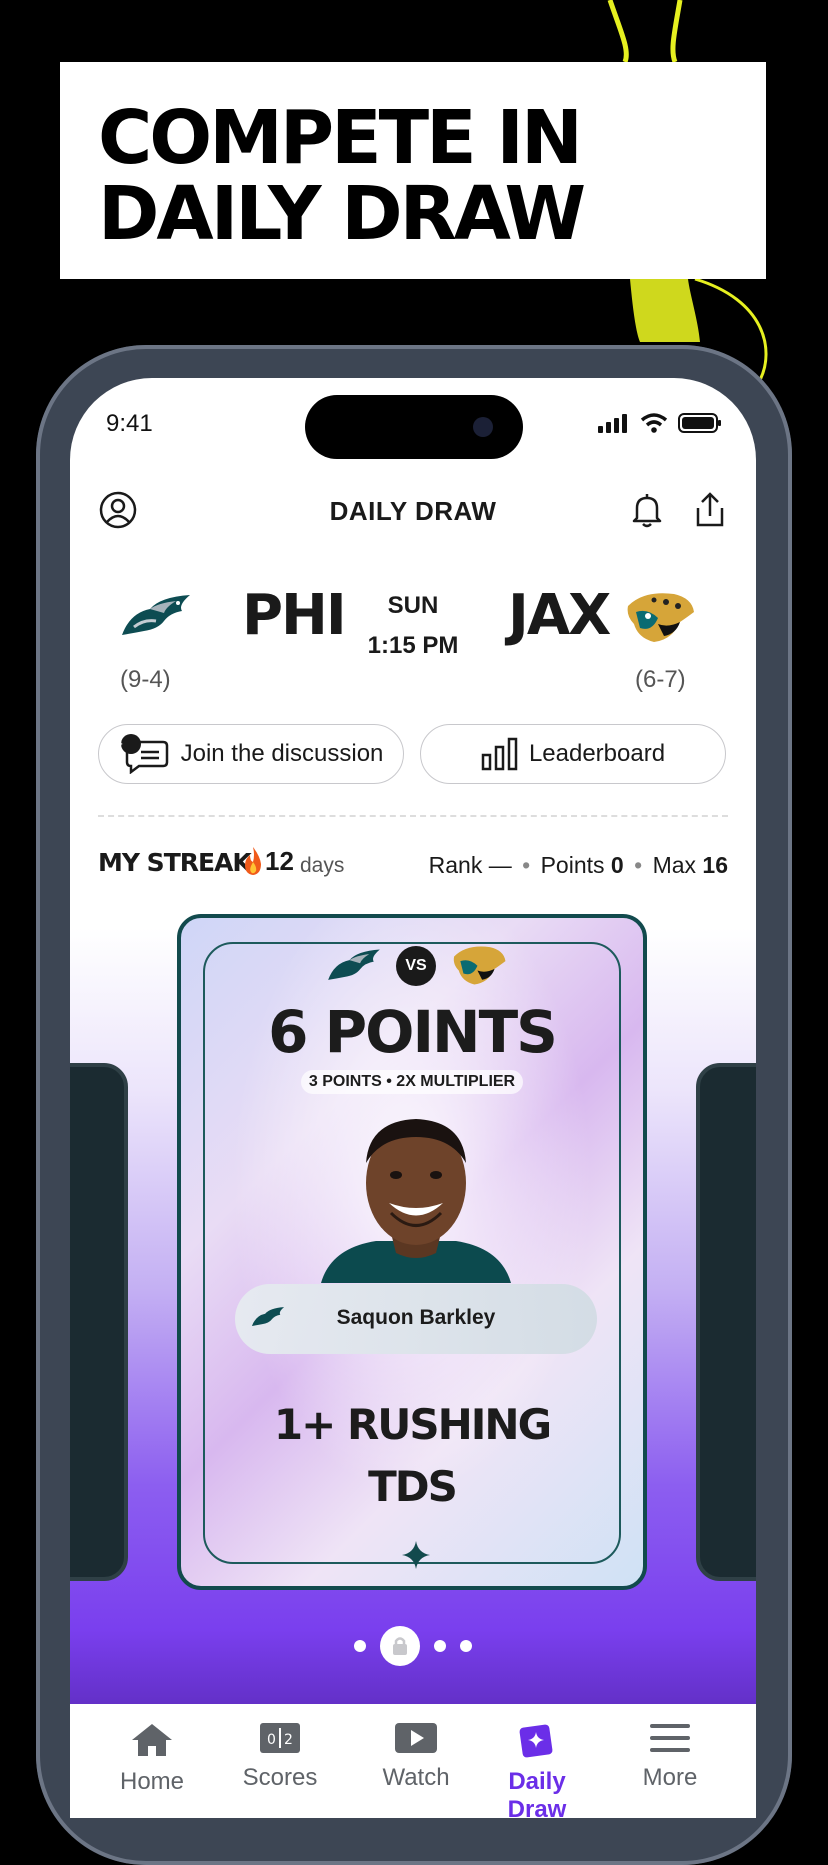 The height and width of the screenshot is (1865, 828). What do you see at coordinates (670, 1738) in the screenshot?
I see `menu-icon` at bounding box center [670, 1738].